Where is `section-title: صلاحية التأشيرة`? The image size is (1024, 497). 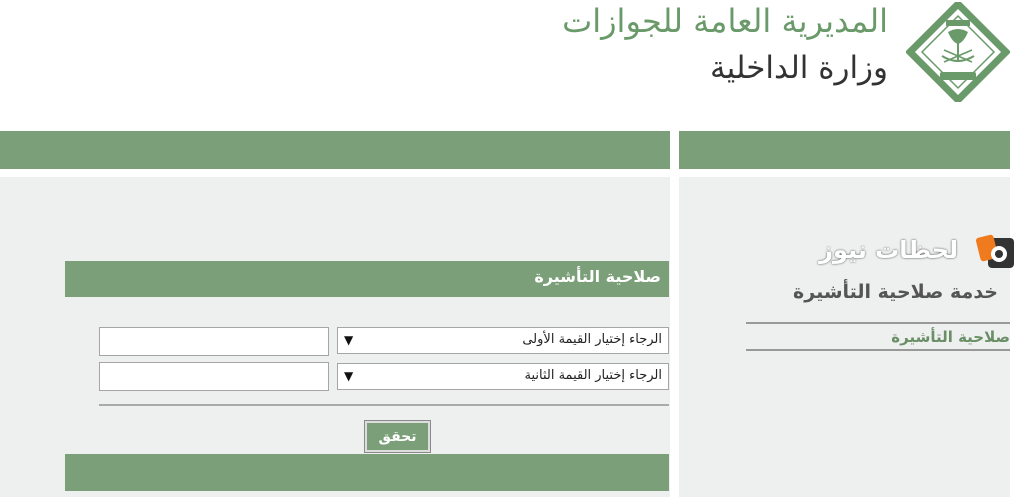 section-title: صلاحية التأشيرة is located at coordinates (597, 276).